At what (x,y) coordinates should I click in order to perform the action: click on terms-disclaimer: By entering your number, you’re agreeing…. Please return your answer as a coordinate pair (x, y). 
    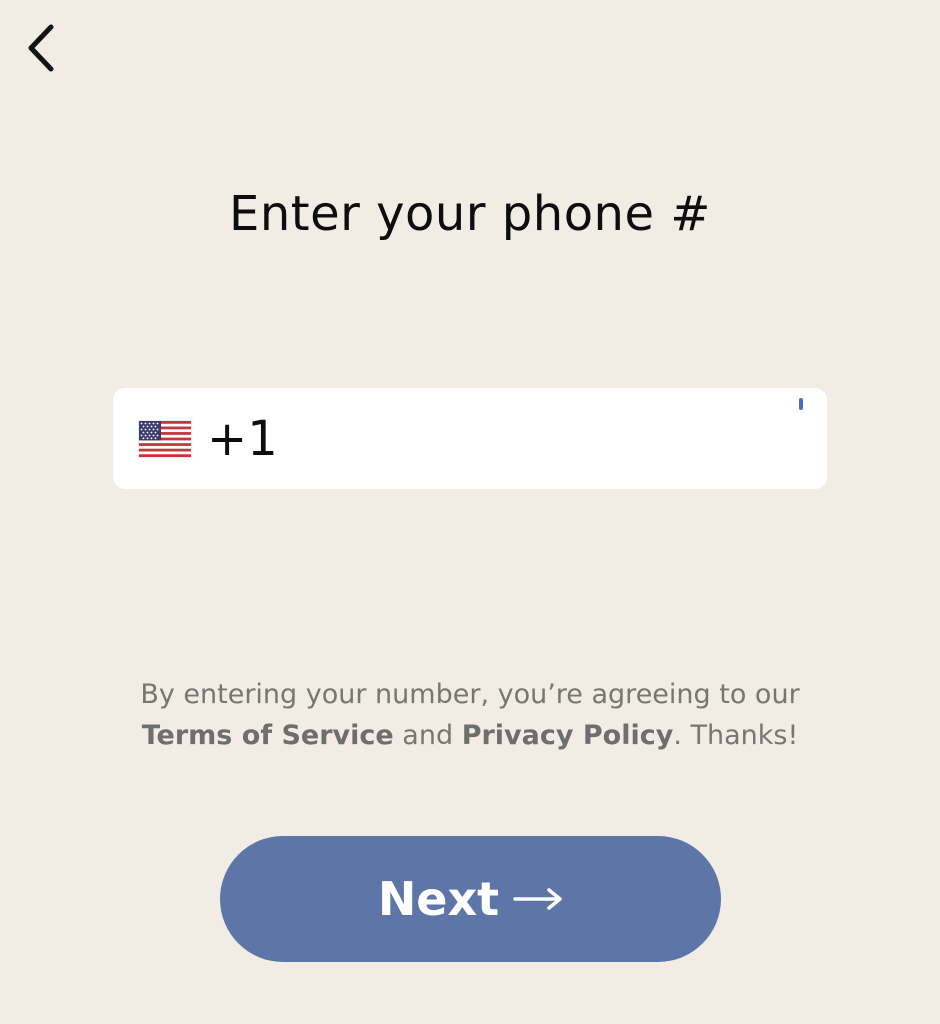
    Looking at the image, I should click on (470, 715).